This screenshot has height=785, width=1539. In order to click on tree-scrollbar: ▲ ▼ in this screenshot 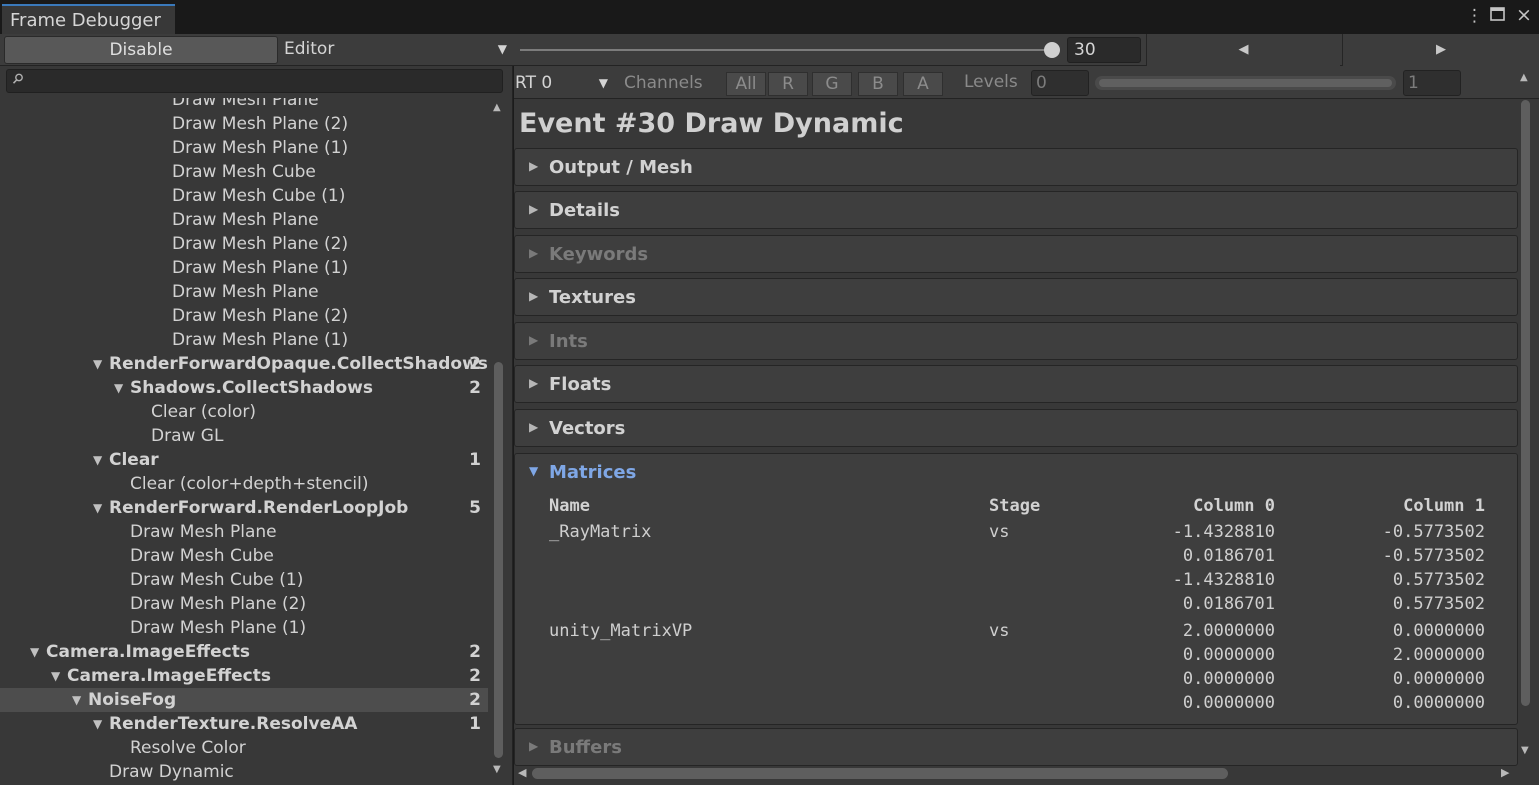, I will do `click(500, 441)`.